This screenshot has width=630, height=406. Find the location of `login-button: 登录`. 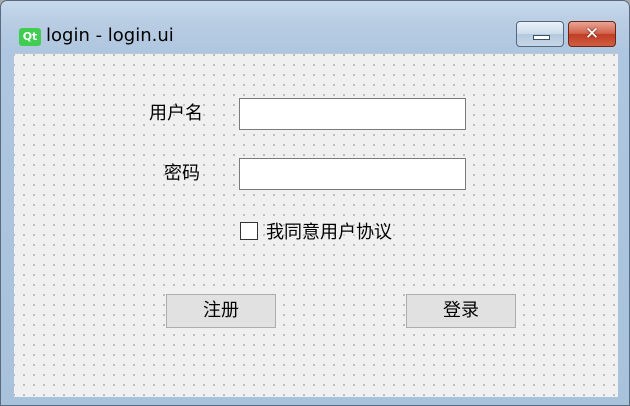

login-button: 登录 is located at coordinates (461, 311).